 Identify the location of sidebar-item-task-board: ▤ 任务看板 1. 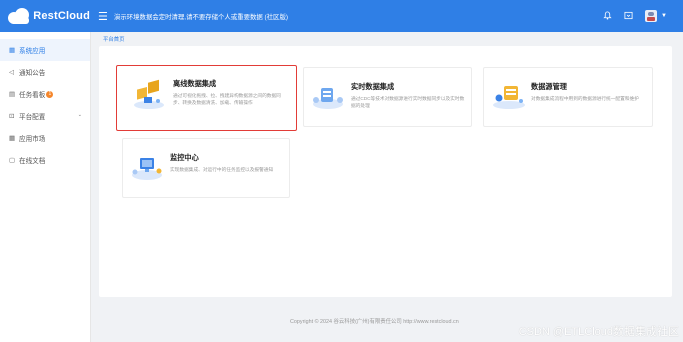
(45, 94).